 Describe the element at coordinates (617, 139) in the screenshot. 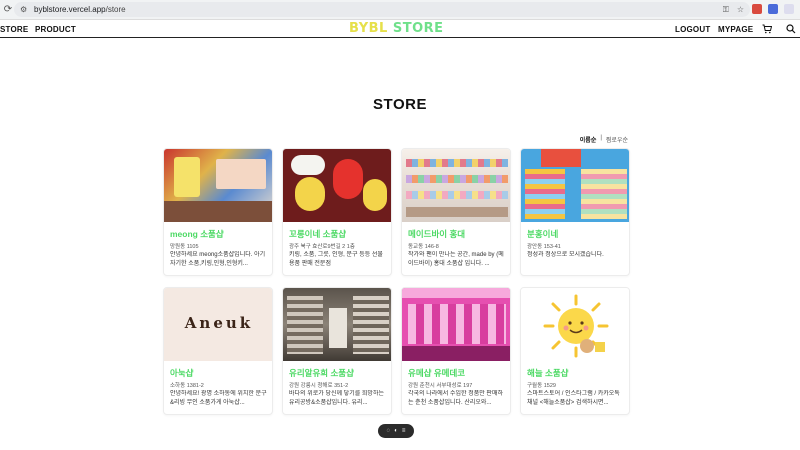

I see `sort-likes-option: 찜로우순` at that location.